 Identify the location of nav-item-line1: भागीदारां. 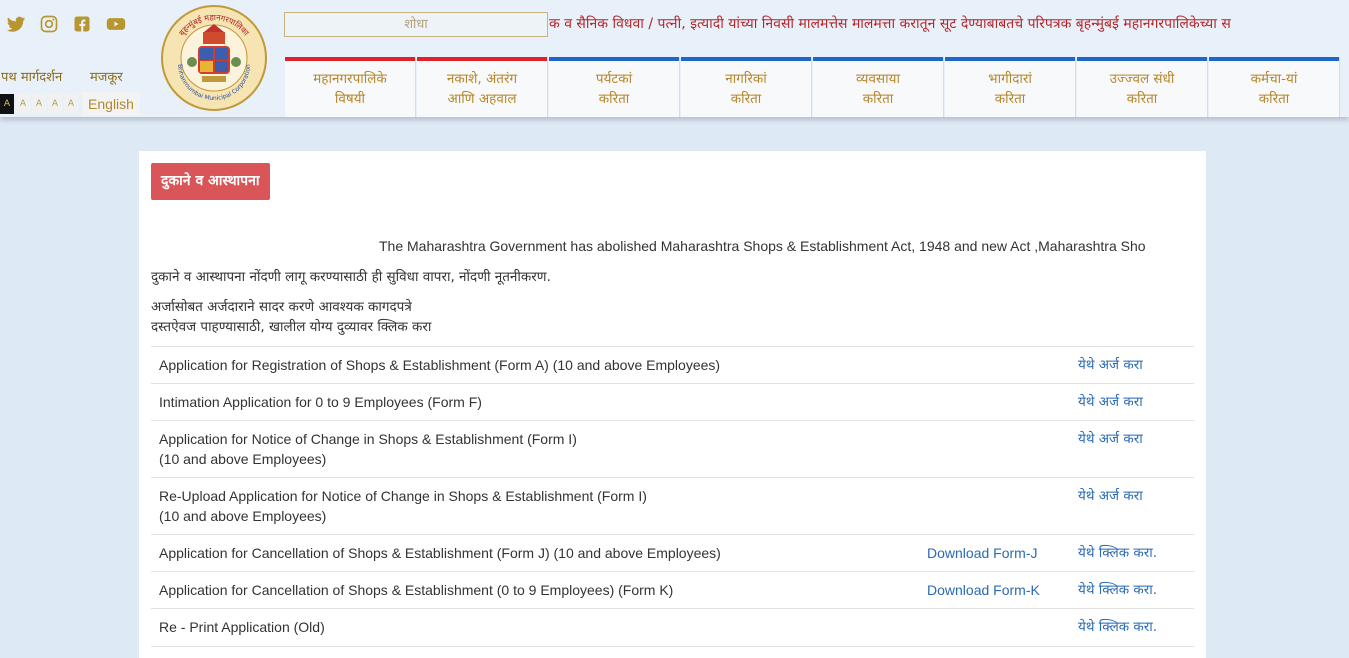
(1010, 79).